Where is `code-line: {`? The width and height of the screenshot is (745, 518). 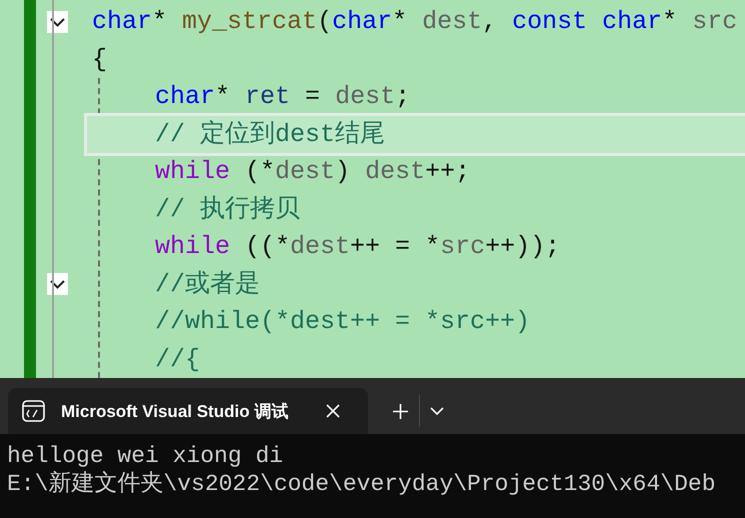
code-line: { is located at coordinates (100, 60).